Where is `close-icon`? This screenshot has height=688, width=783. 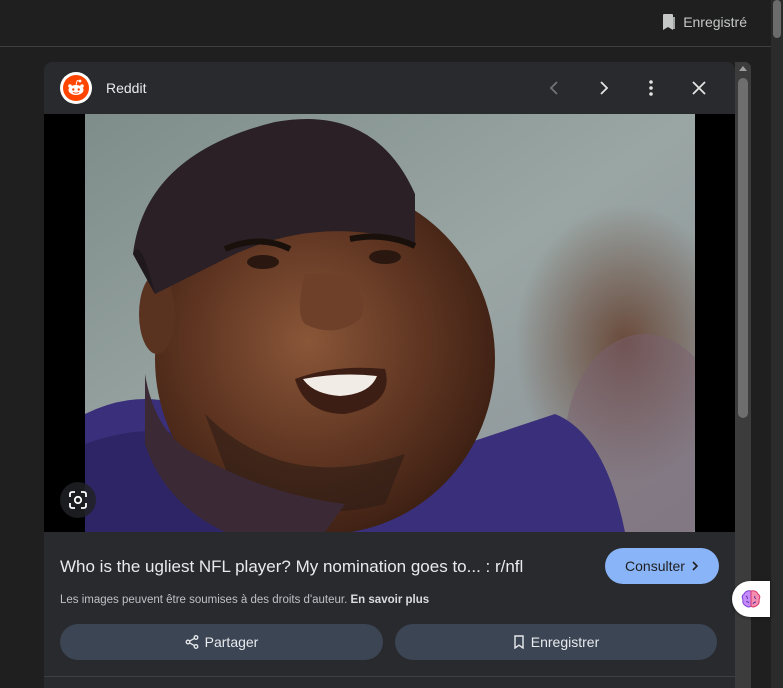
close-icon is located at coordinates (699, 88).